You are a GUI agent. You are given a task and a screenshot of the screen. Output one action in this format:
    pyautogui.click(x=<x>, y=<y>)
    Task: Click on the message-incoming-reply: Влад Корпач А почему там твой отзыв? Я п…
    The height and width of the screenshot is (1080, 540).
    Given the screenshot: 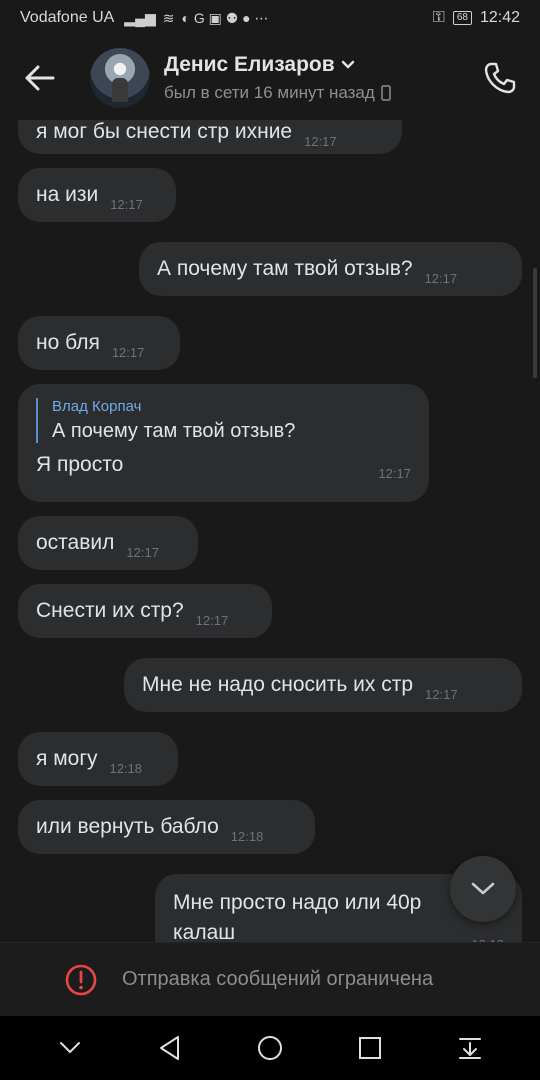 What is the action you would take?
    pyautogui.click(x=223, y=443)
    